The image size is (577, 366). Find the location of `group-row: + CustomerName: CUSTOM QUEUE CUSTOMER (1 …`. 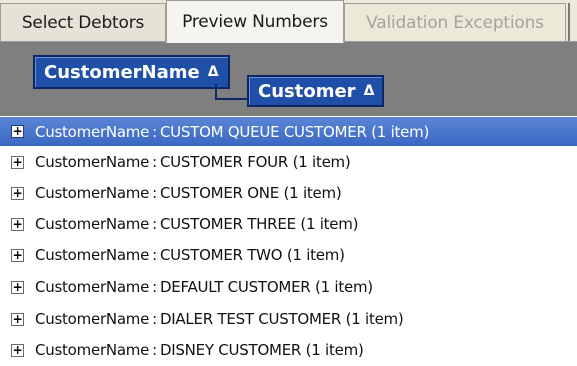

group-row: + CustomerName: CUSTOM QUEUE CUSTOMER (1 … is located at coordinates (288, 131).